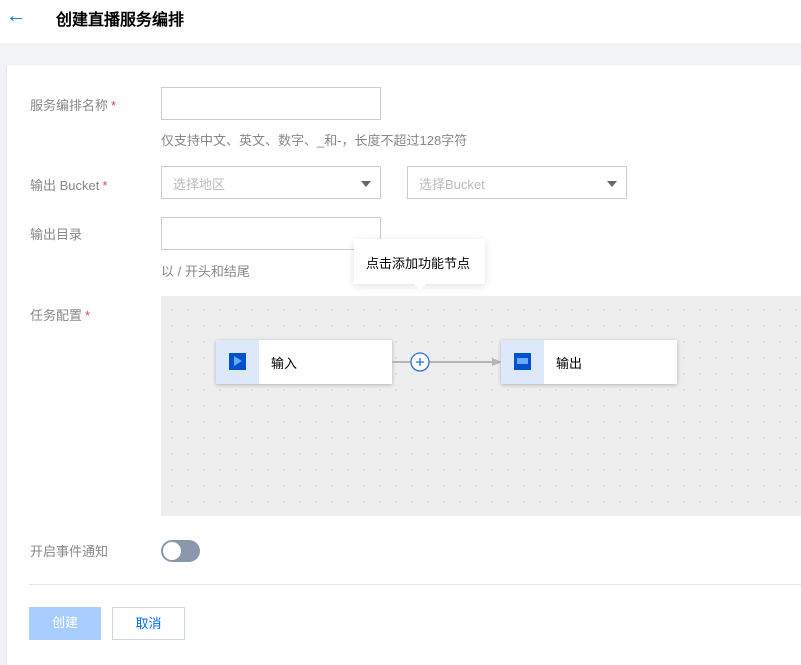  I want to click on task-label: 任务配置 *, so click(60, 315).